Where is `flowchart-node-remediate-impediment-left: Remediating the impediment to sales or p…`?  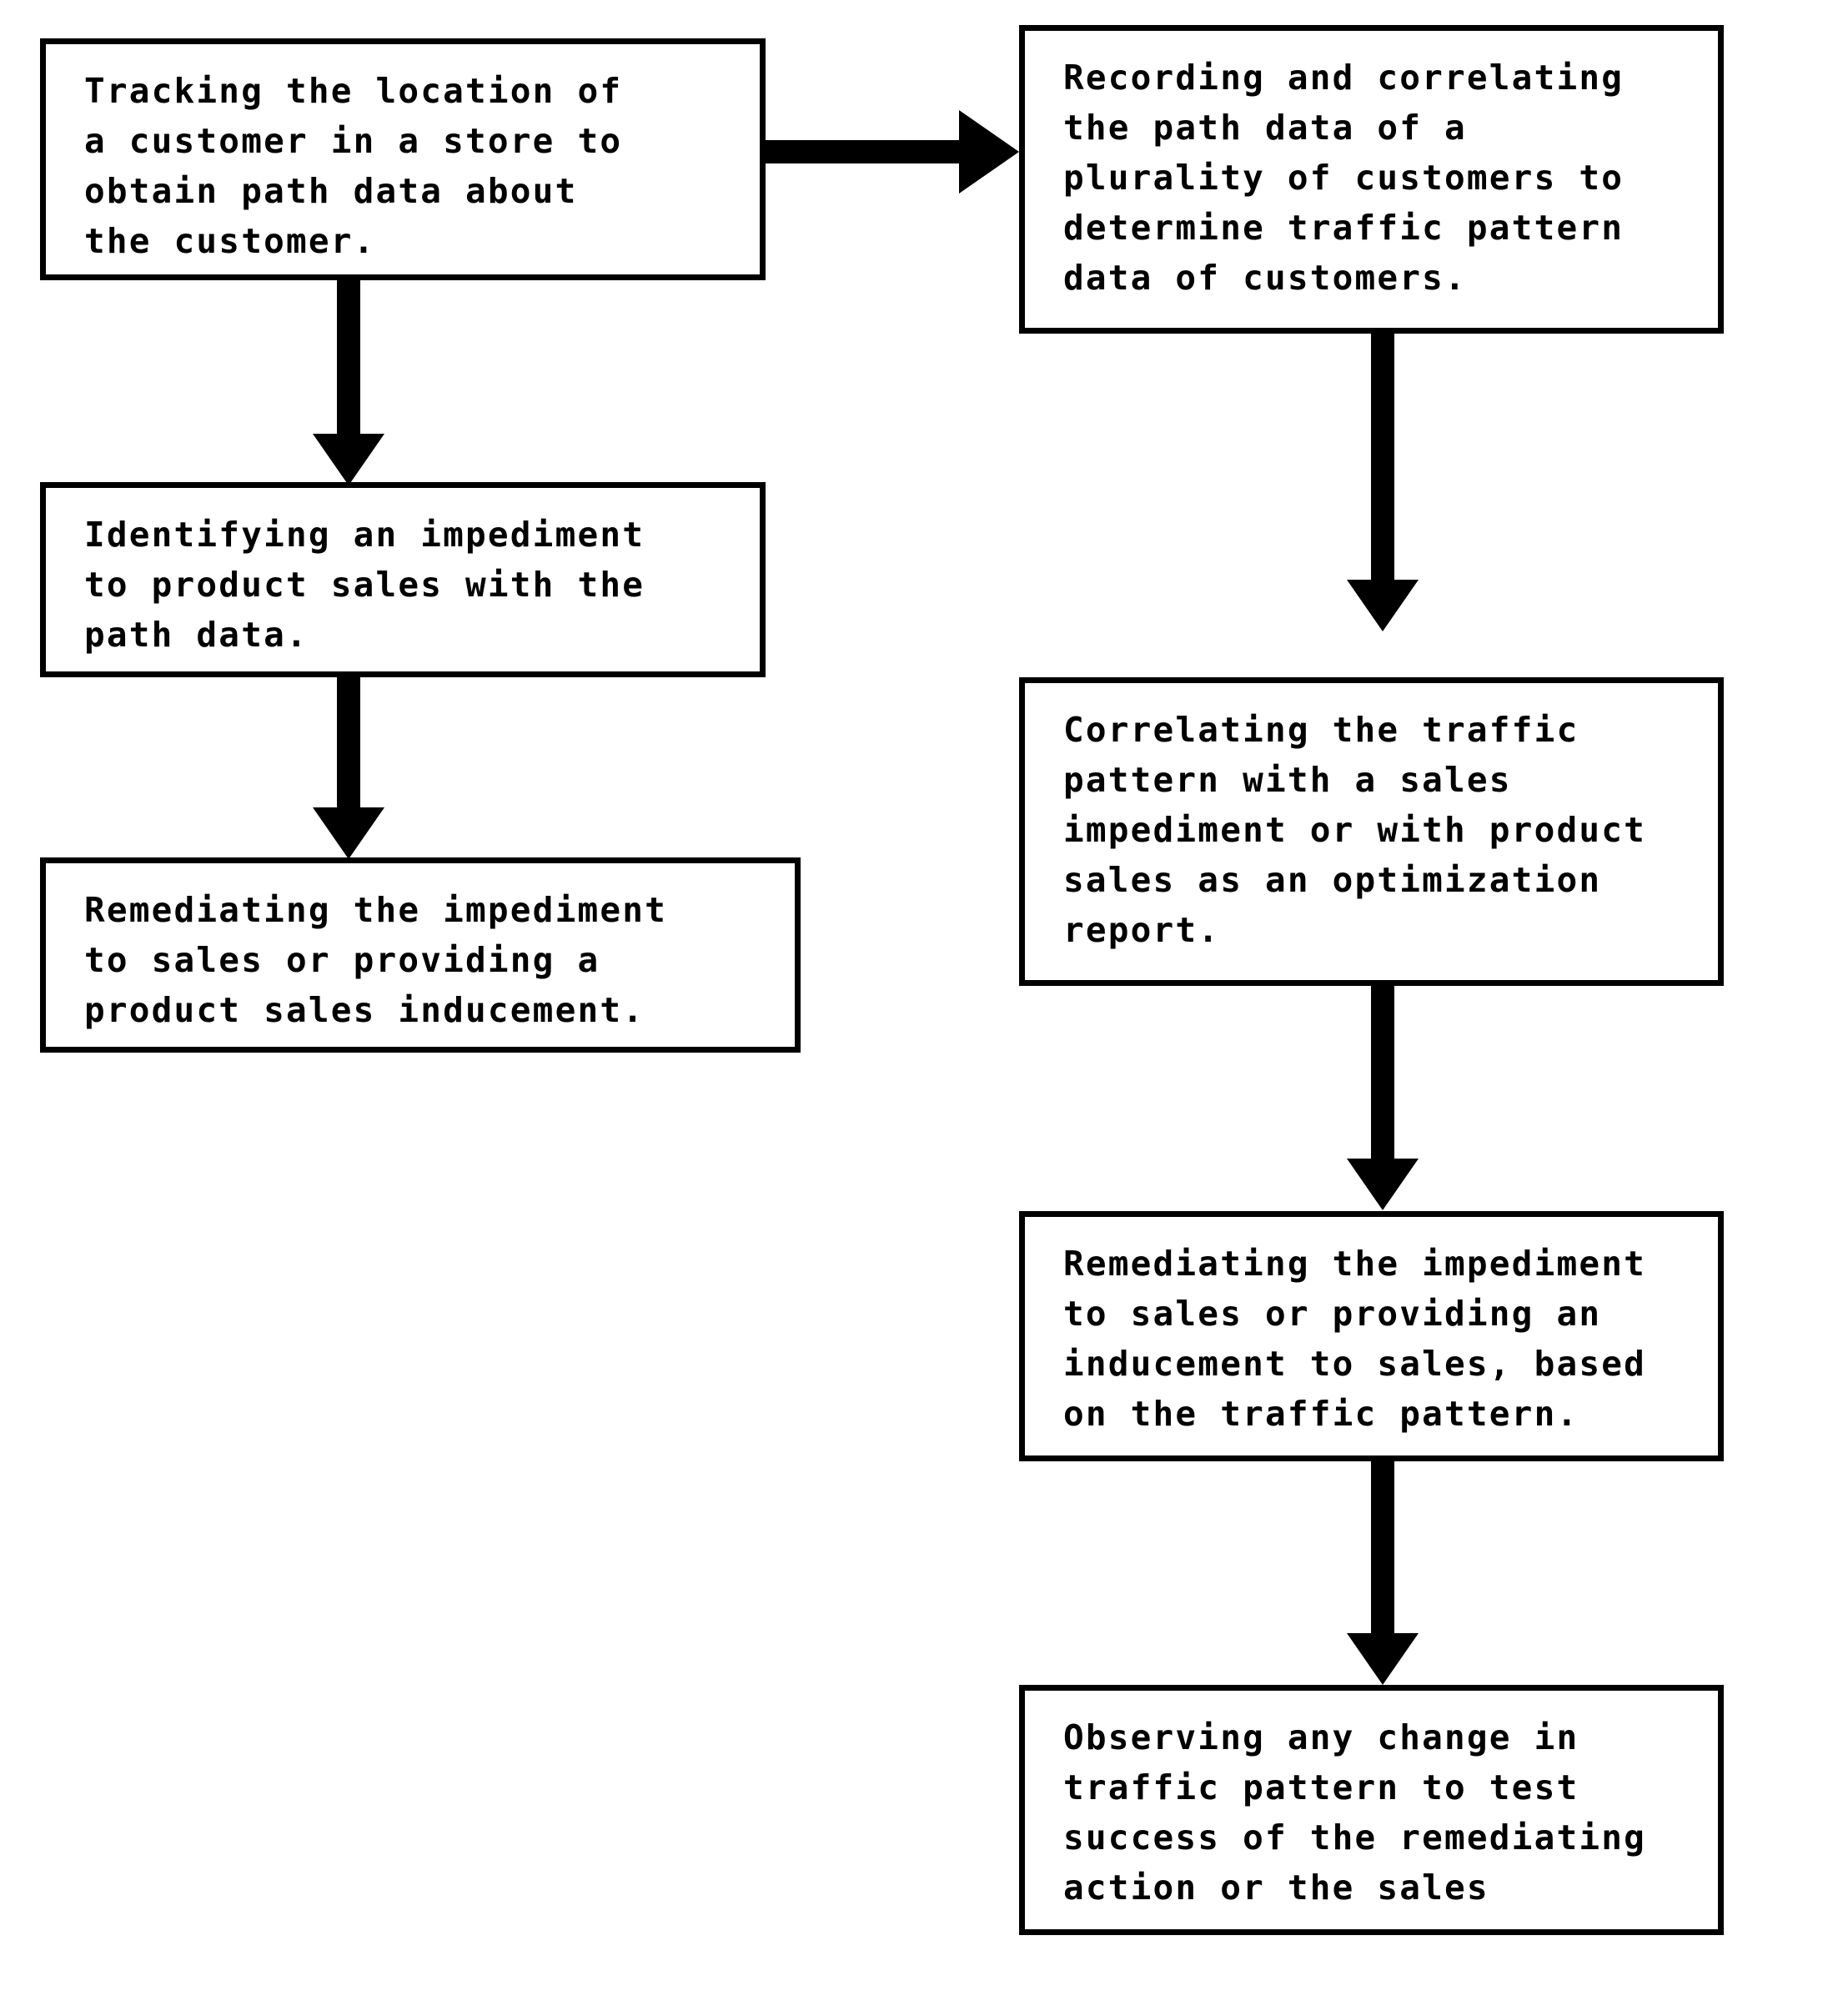 flowchart-node-remediate-impediment-left: Remediating the impediment to sales or p… is located at coordinates (420, 955).